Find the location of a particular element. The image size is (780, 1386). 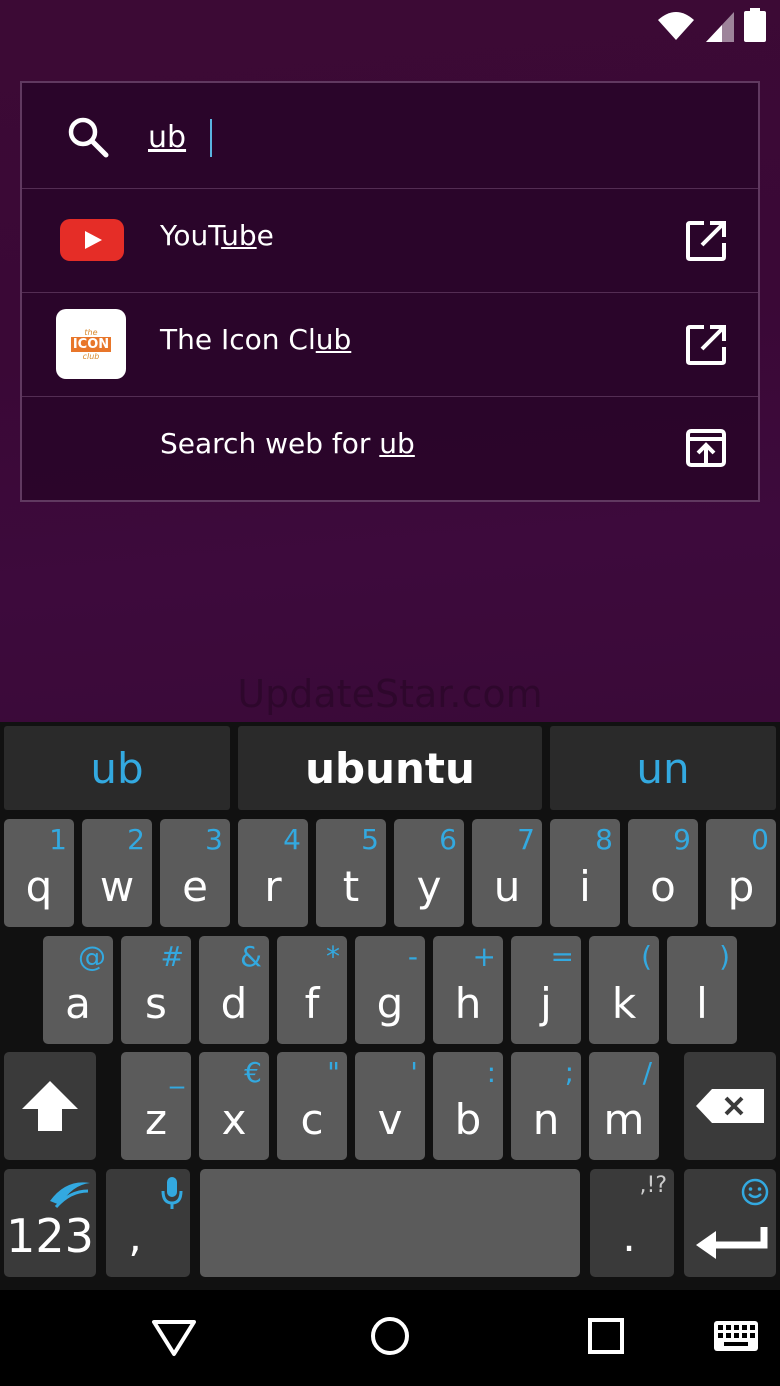

key-t: 5t is located at coordinates (351, 873).